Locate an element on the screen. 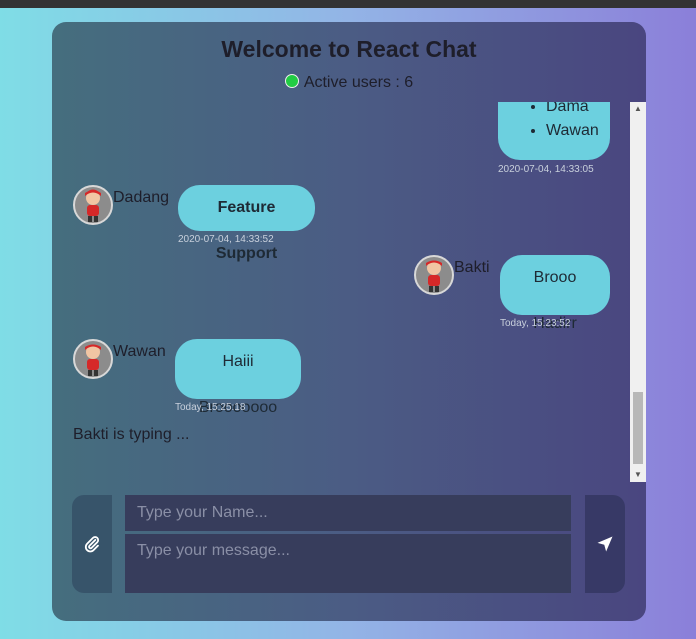 The height and width of the screenshot is (639, 696). paperclip-icon is located at coordinates (92, 544).